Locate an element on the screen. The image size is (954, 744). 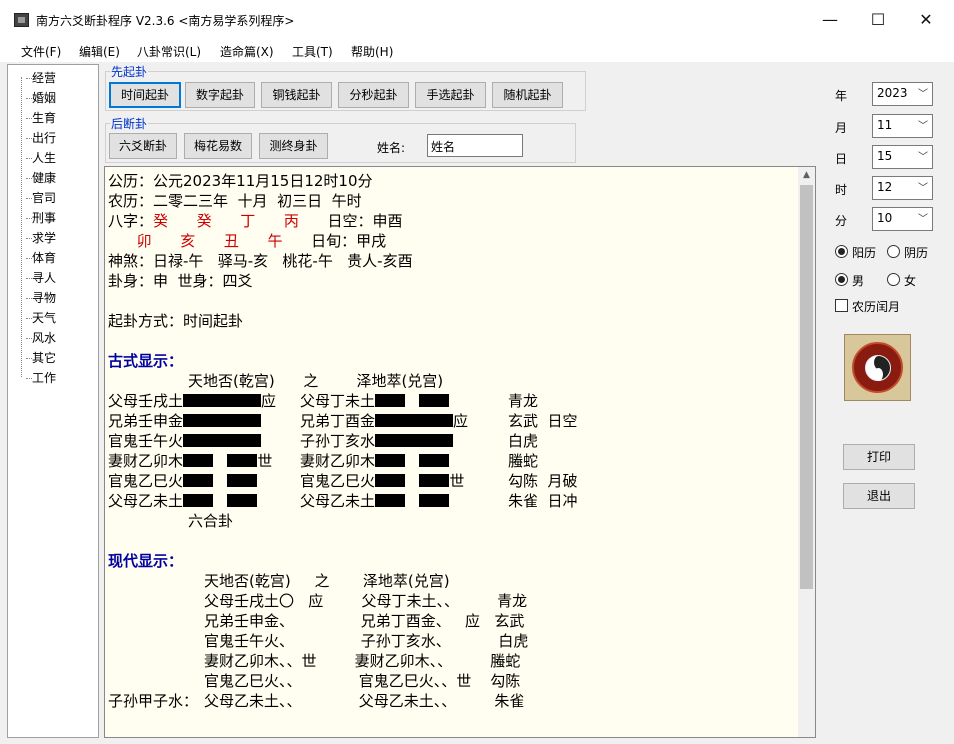
gushen-liushen: 螣蛇 is located at coordinates (523, 461).